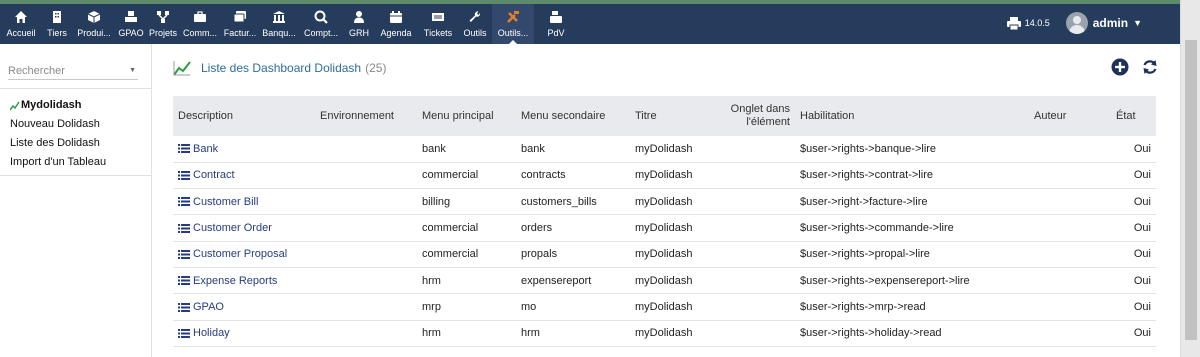 The height and width of the screenshot is (357, 1200). I want to click on sidebar-item-import-tableau: Import d'un Tableau, so click(58, 162).